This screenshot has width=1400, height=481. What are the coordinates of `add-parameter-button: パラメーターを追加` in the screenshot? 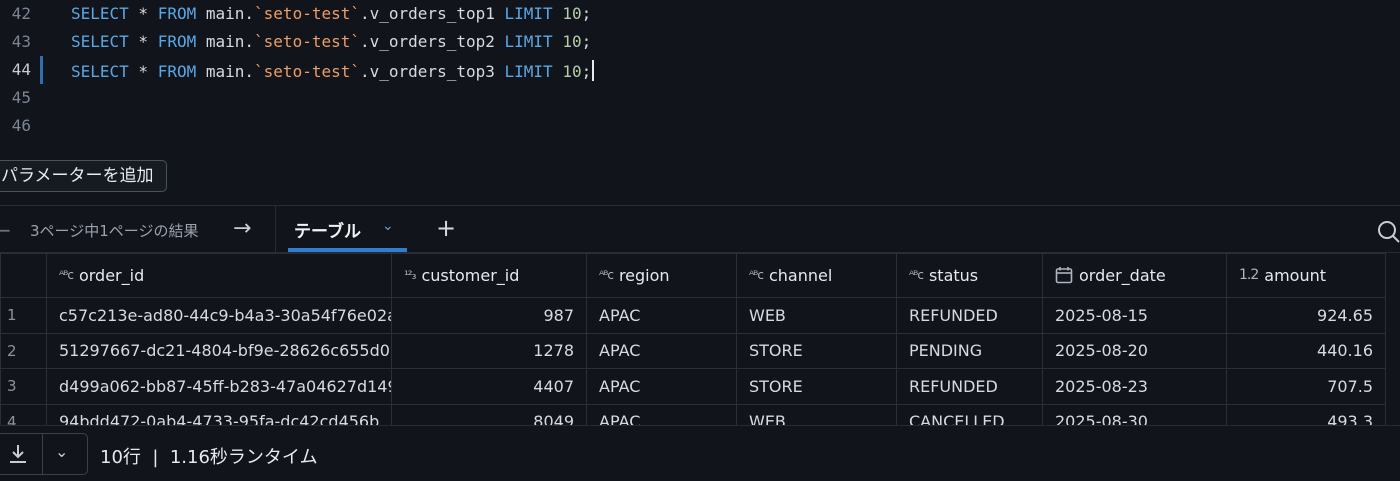 It's located at (83, 176).